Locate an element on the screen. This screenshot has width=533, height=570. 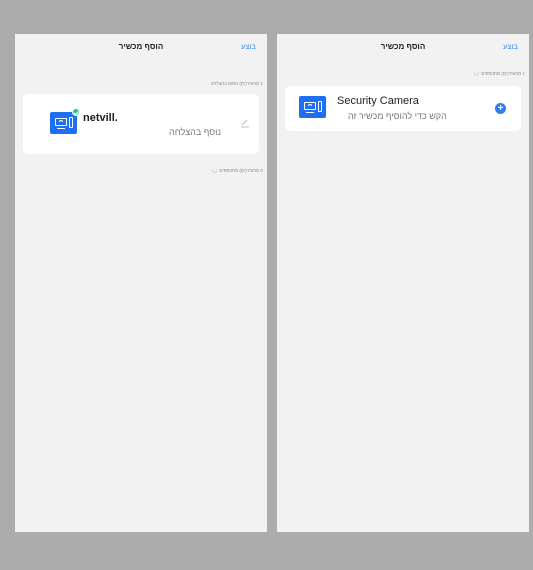
pending-section-label: 0 מכשיר(ים) מתווספים is located at coordinates (237, 170).